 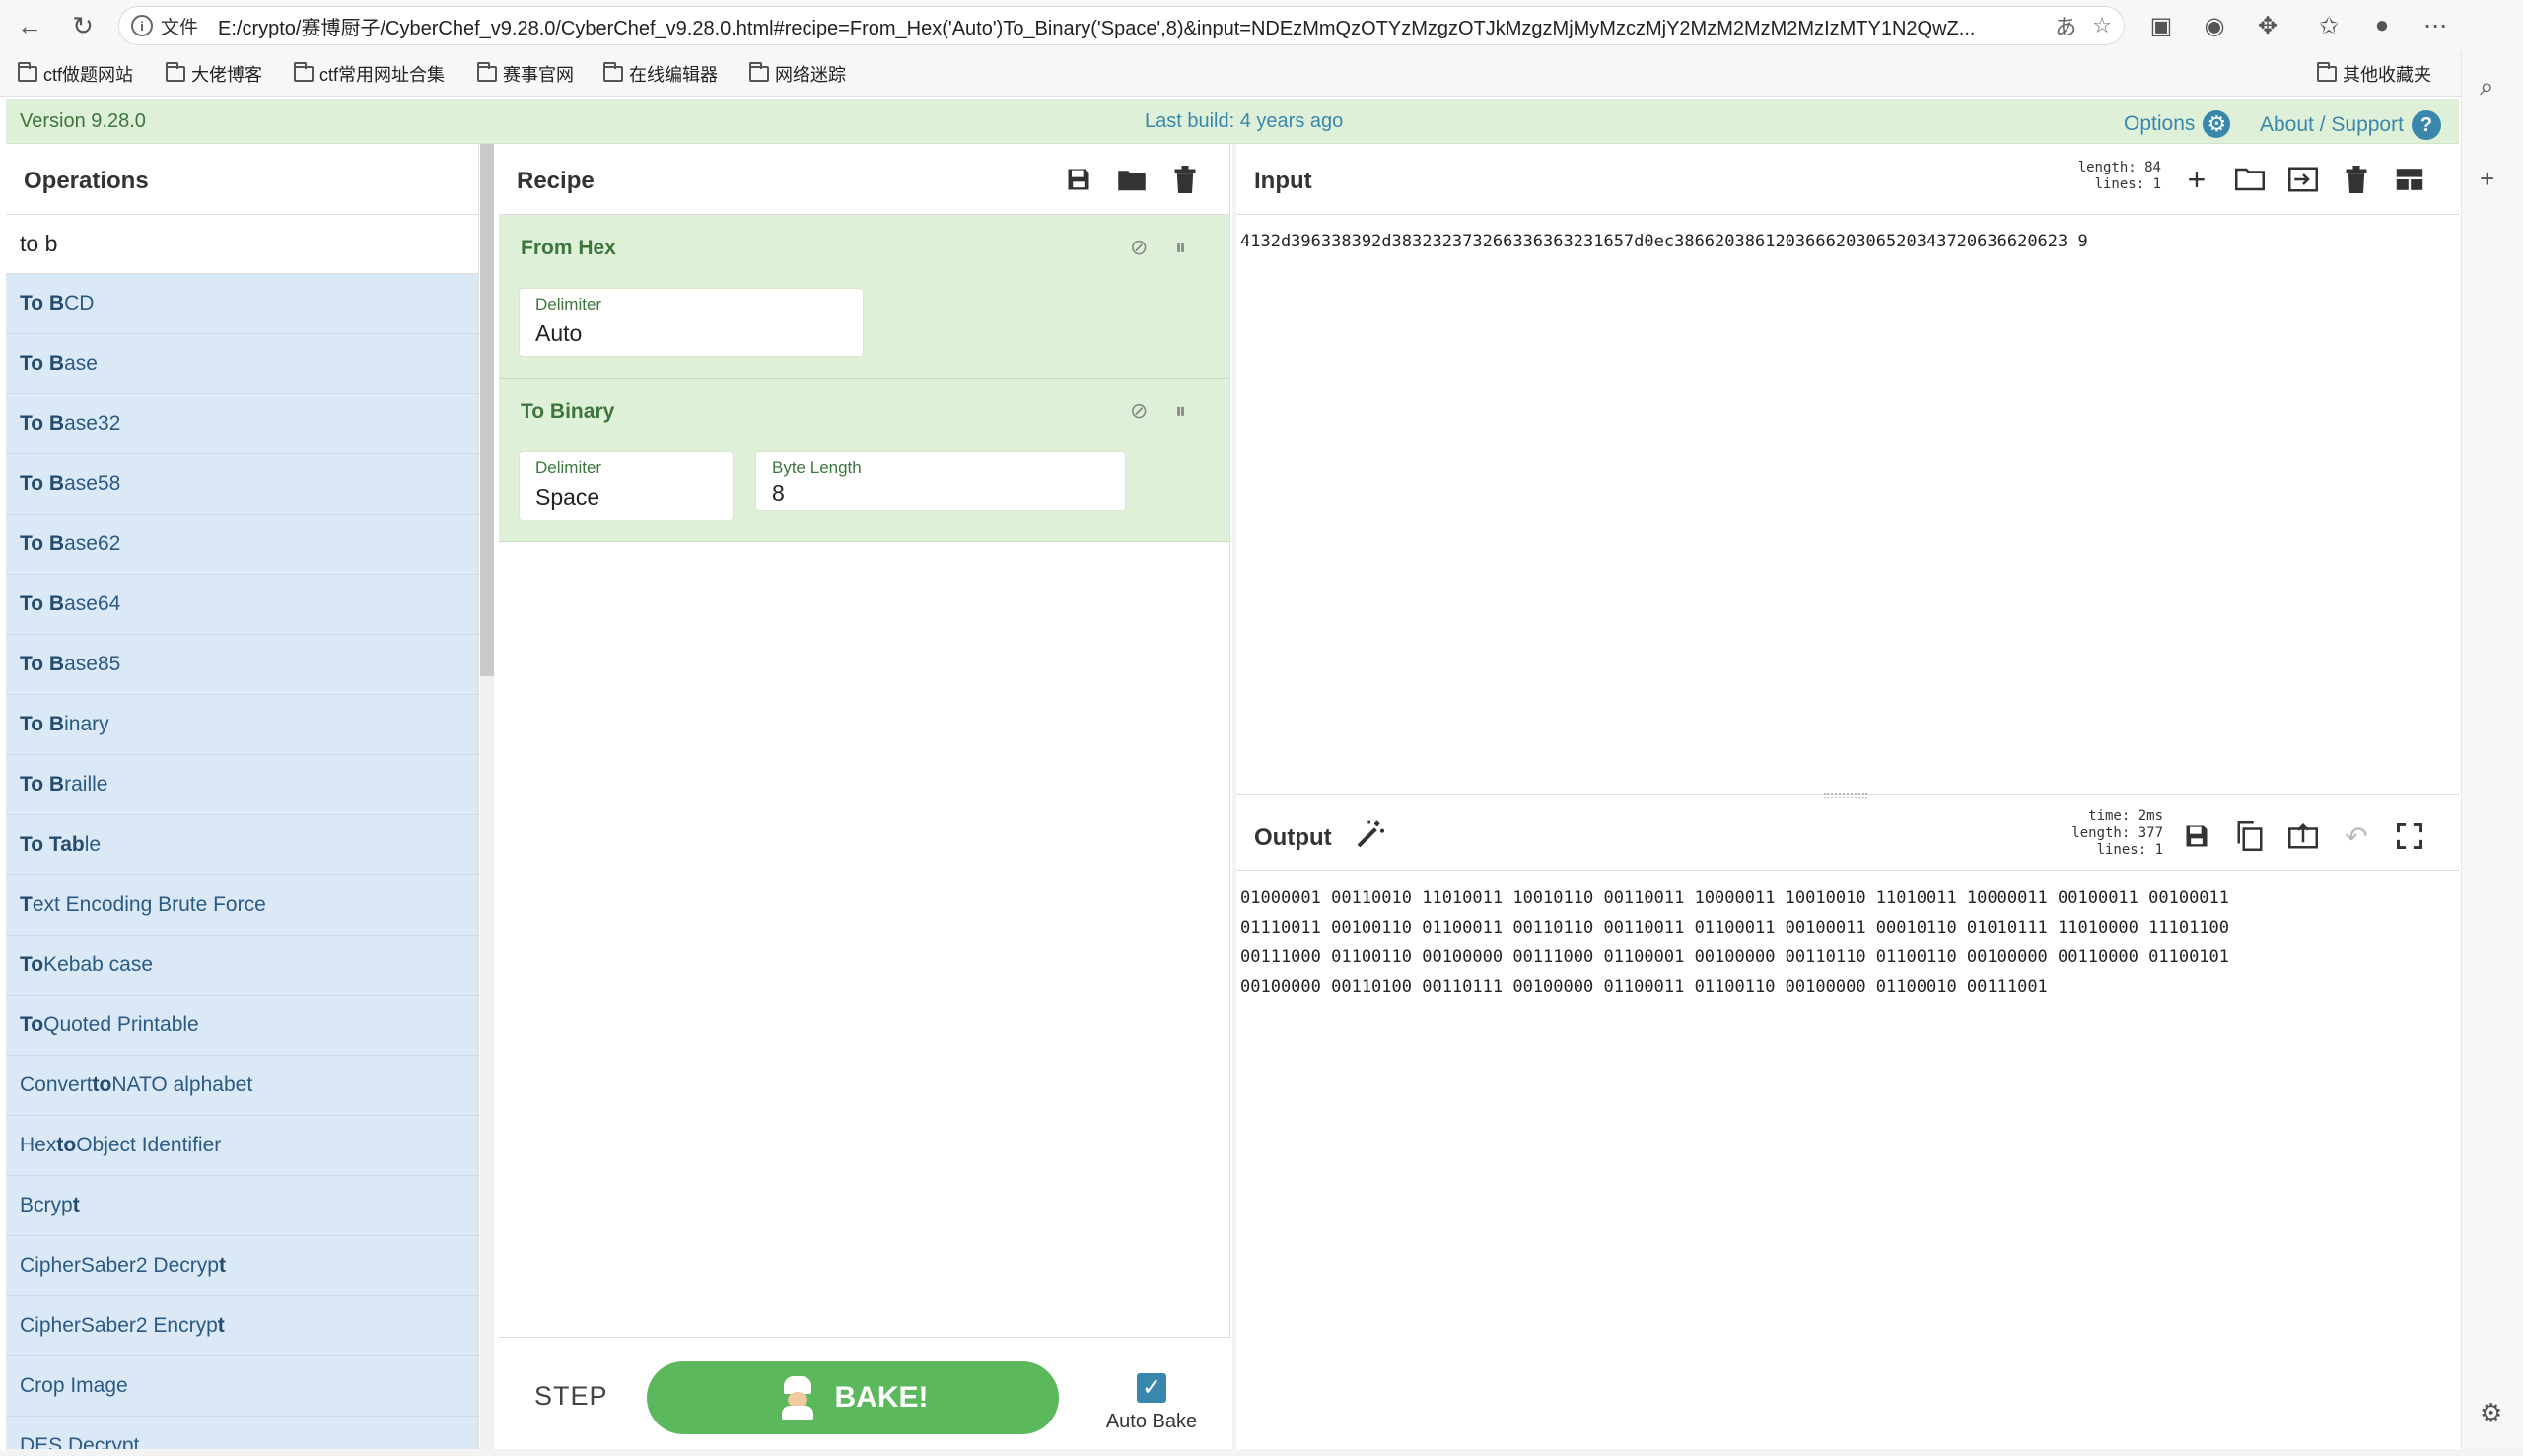 What do you see at coordinates (2356, 836) in the screenshot?
I see `undo-icon: ↶` at bounding box center [2356, 836].